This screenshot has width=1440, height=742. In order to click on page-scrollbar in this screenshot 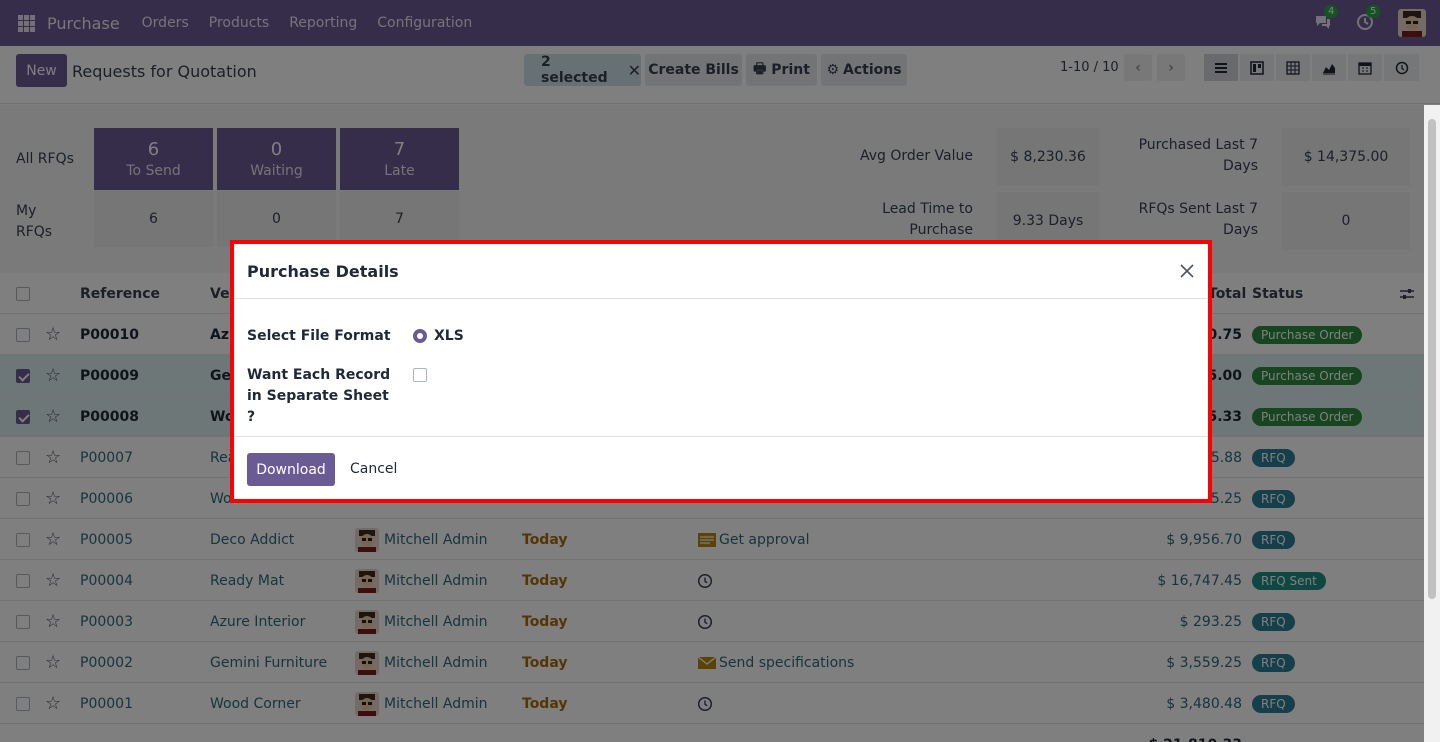, I will do `click(1432, 423)`.